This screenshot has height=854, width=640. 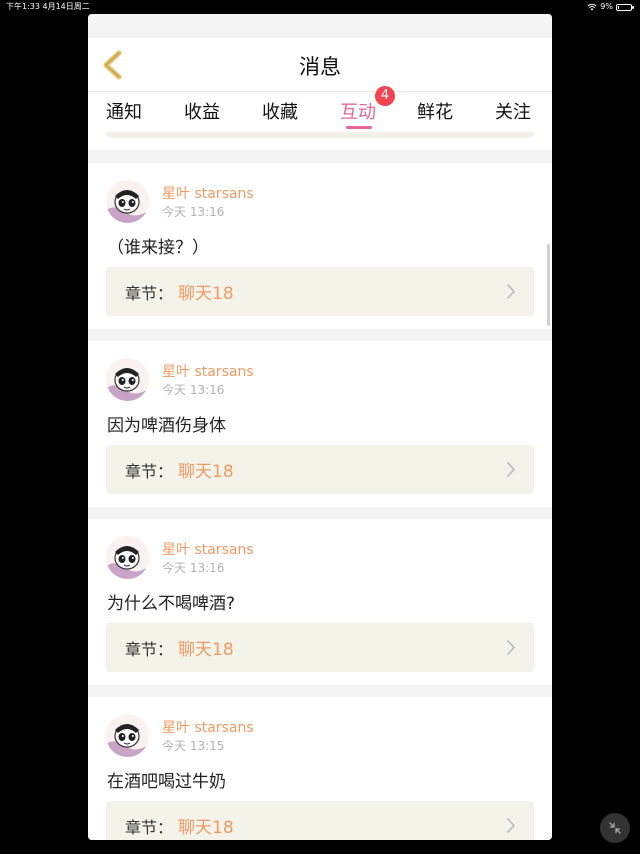 What do you see at coordinates (320, 143) in the screenshot?
I see `previous-card-remainder` at bounding box center [320, 143].